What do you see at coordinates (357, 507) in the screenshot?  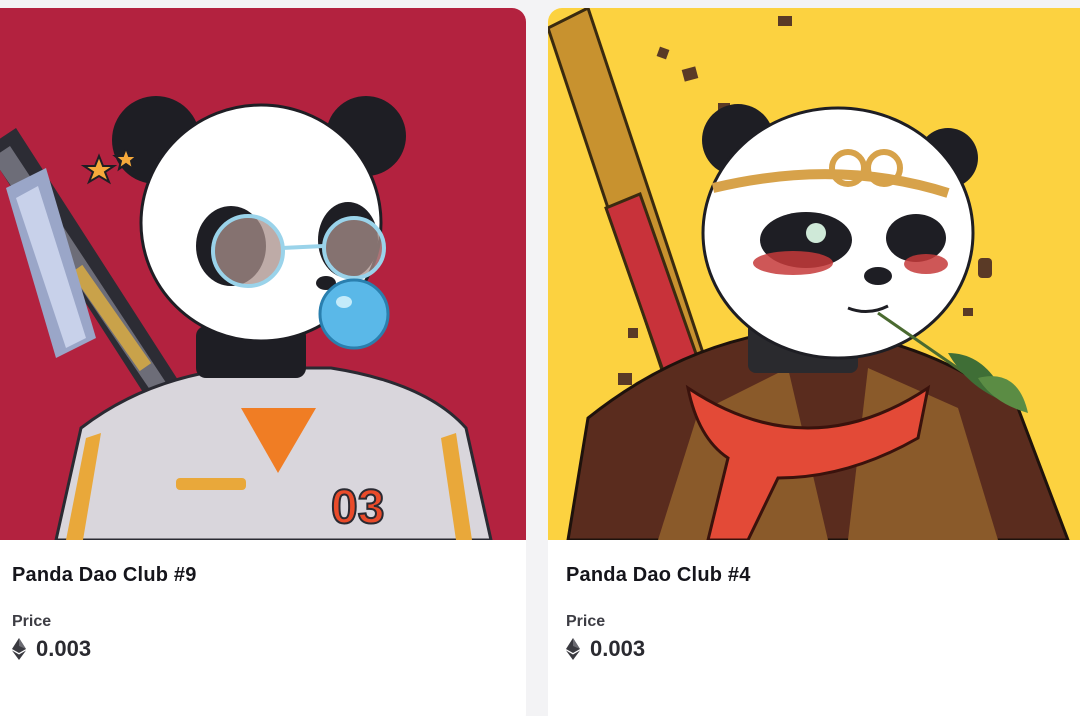 I see `svg-text: 03` at bounding box center [357, 507].